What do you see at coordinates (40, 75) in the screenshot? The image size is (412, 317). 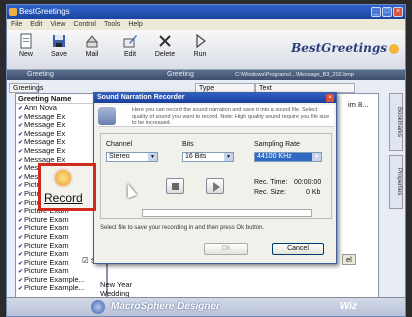 I see `tab-greeting: Greeting` at bounding box center [40, 75].